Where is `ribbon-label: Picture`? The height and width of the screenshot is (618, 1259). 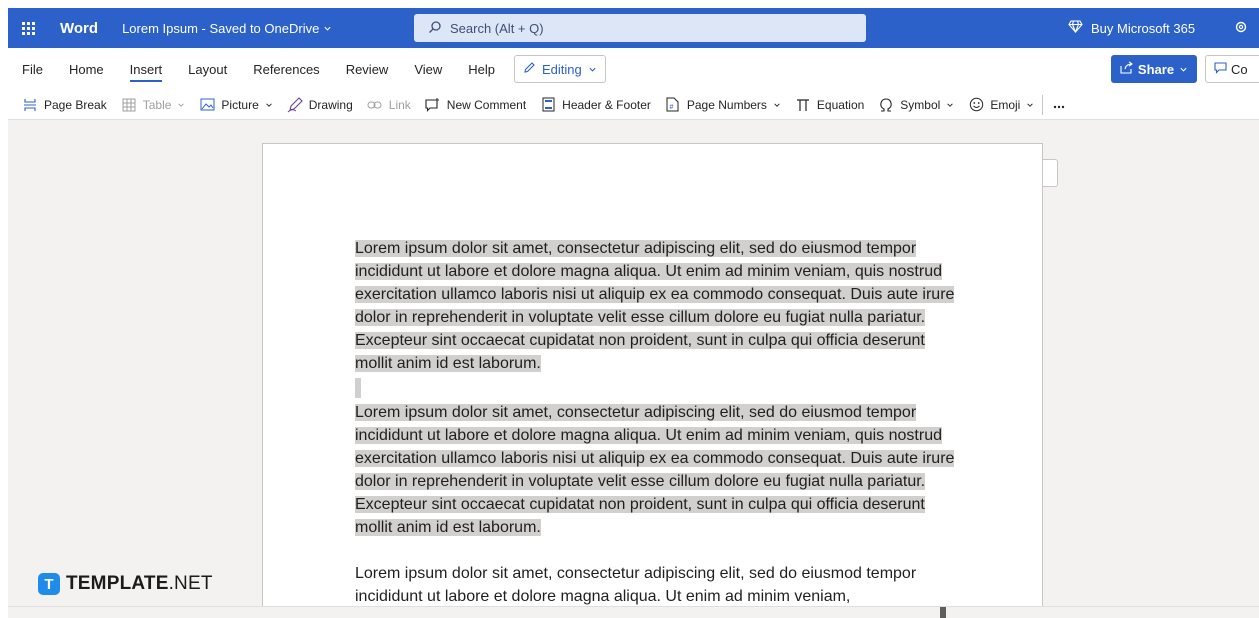 ribbon-label: Picture is located at coordinates (240, 104).